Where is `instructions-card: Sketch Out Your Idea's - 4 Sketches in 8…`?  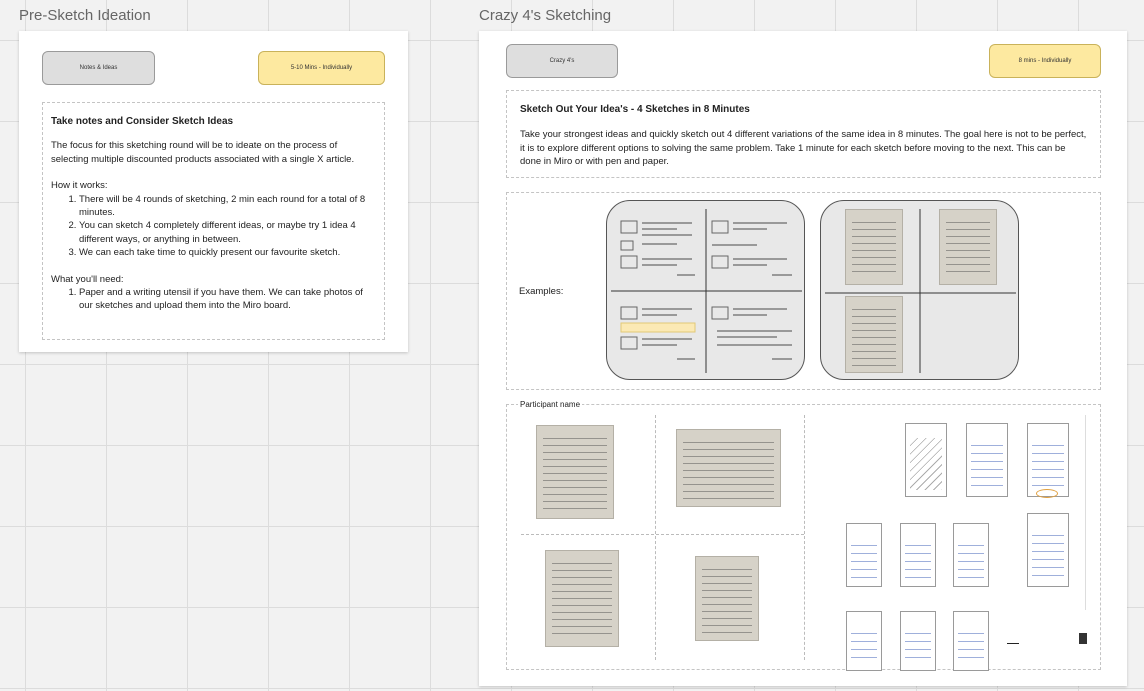
instructions-card: Sketch Out Your Idea's - 4 Sketches in 8… is located at coordinates (803, 134).